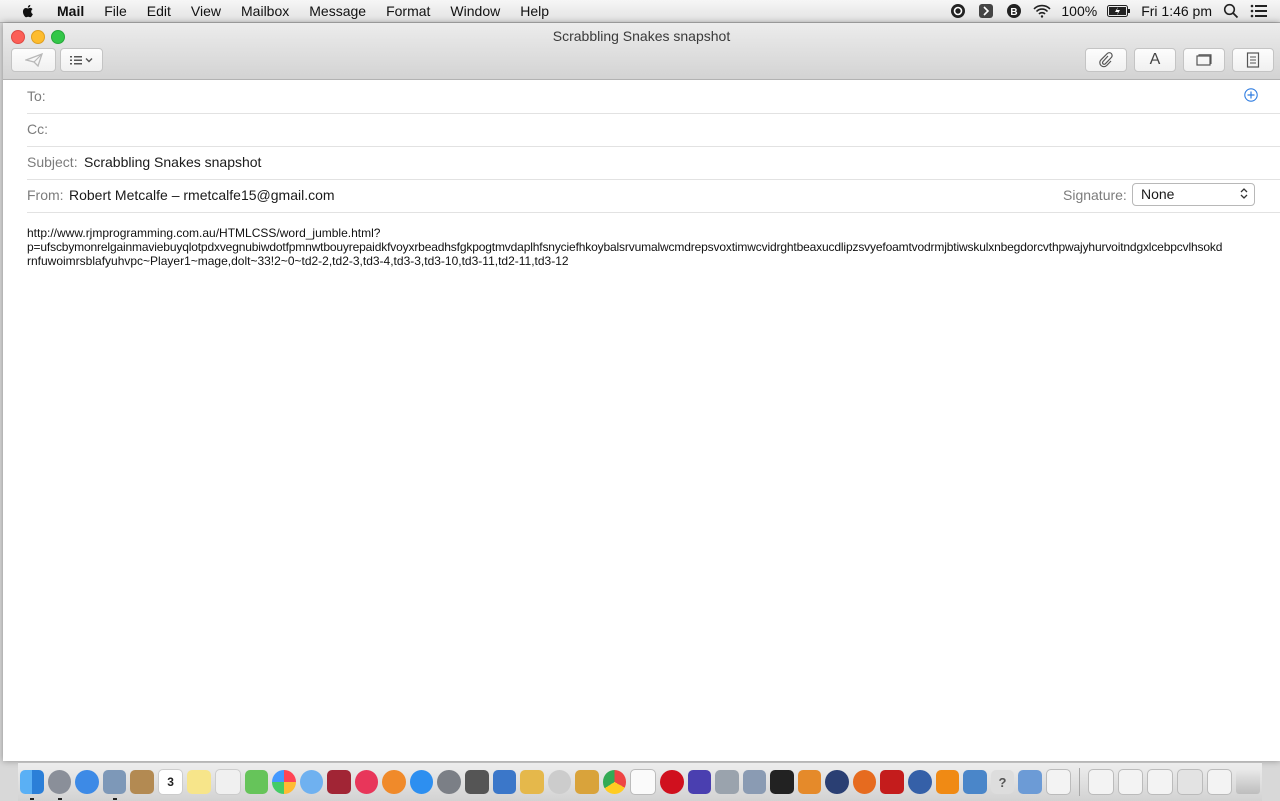 The image size is (1280, 801). What do you see at coordinates (532, 782) in the screenshot?
I see `filemerge-icon` at bounding box center [532, 782].